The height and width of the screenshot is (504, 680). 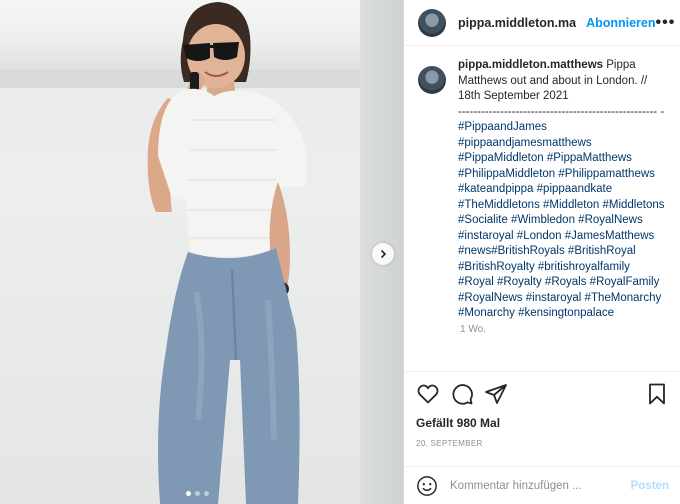 I want to click on comment-icon, so click(x=462, y=394).